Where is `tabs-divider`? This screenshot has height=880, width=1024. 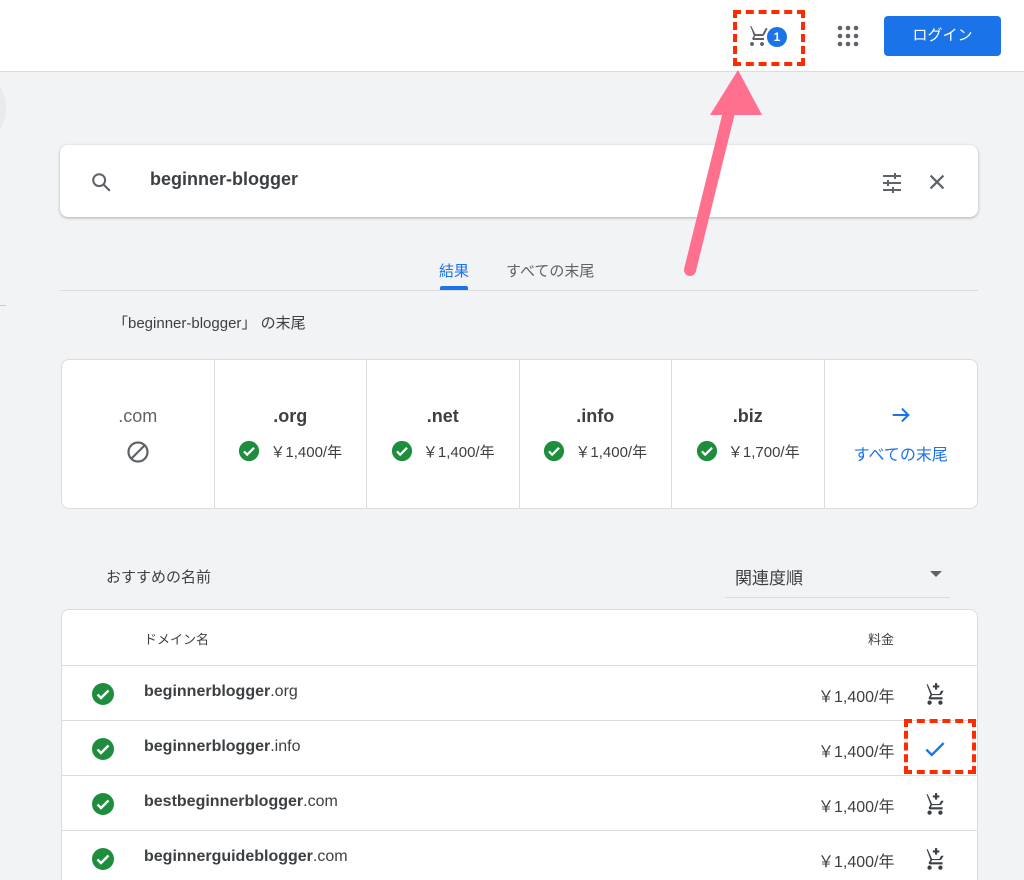 tabs-divider is located at coordinates (519, 290).